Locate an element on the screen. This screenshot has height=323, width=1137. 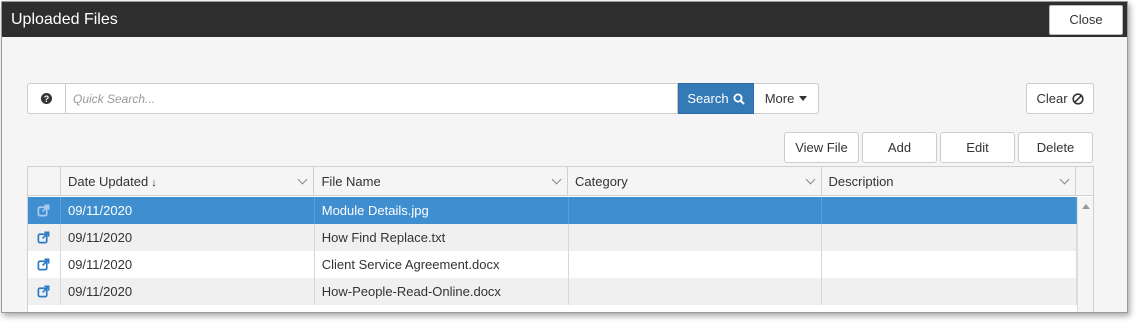
dialog-titlebar: Uploaded Files Close is located at coordinates (564, 19).